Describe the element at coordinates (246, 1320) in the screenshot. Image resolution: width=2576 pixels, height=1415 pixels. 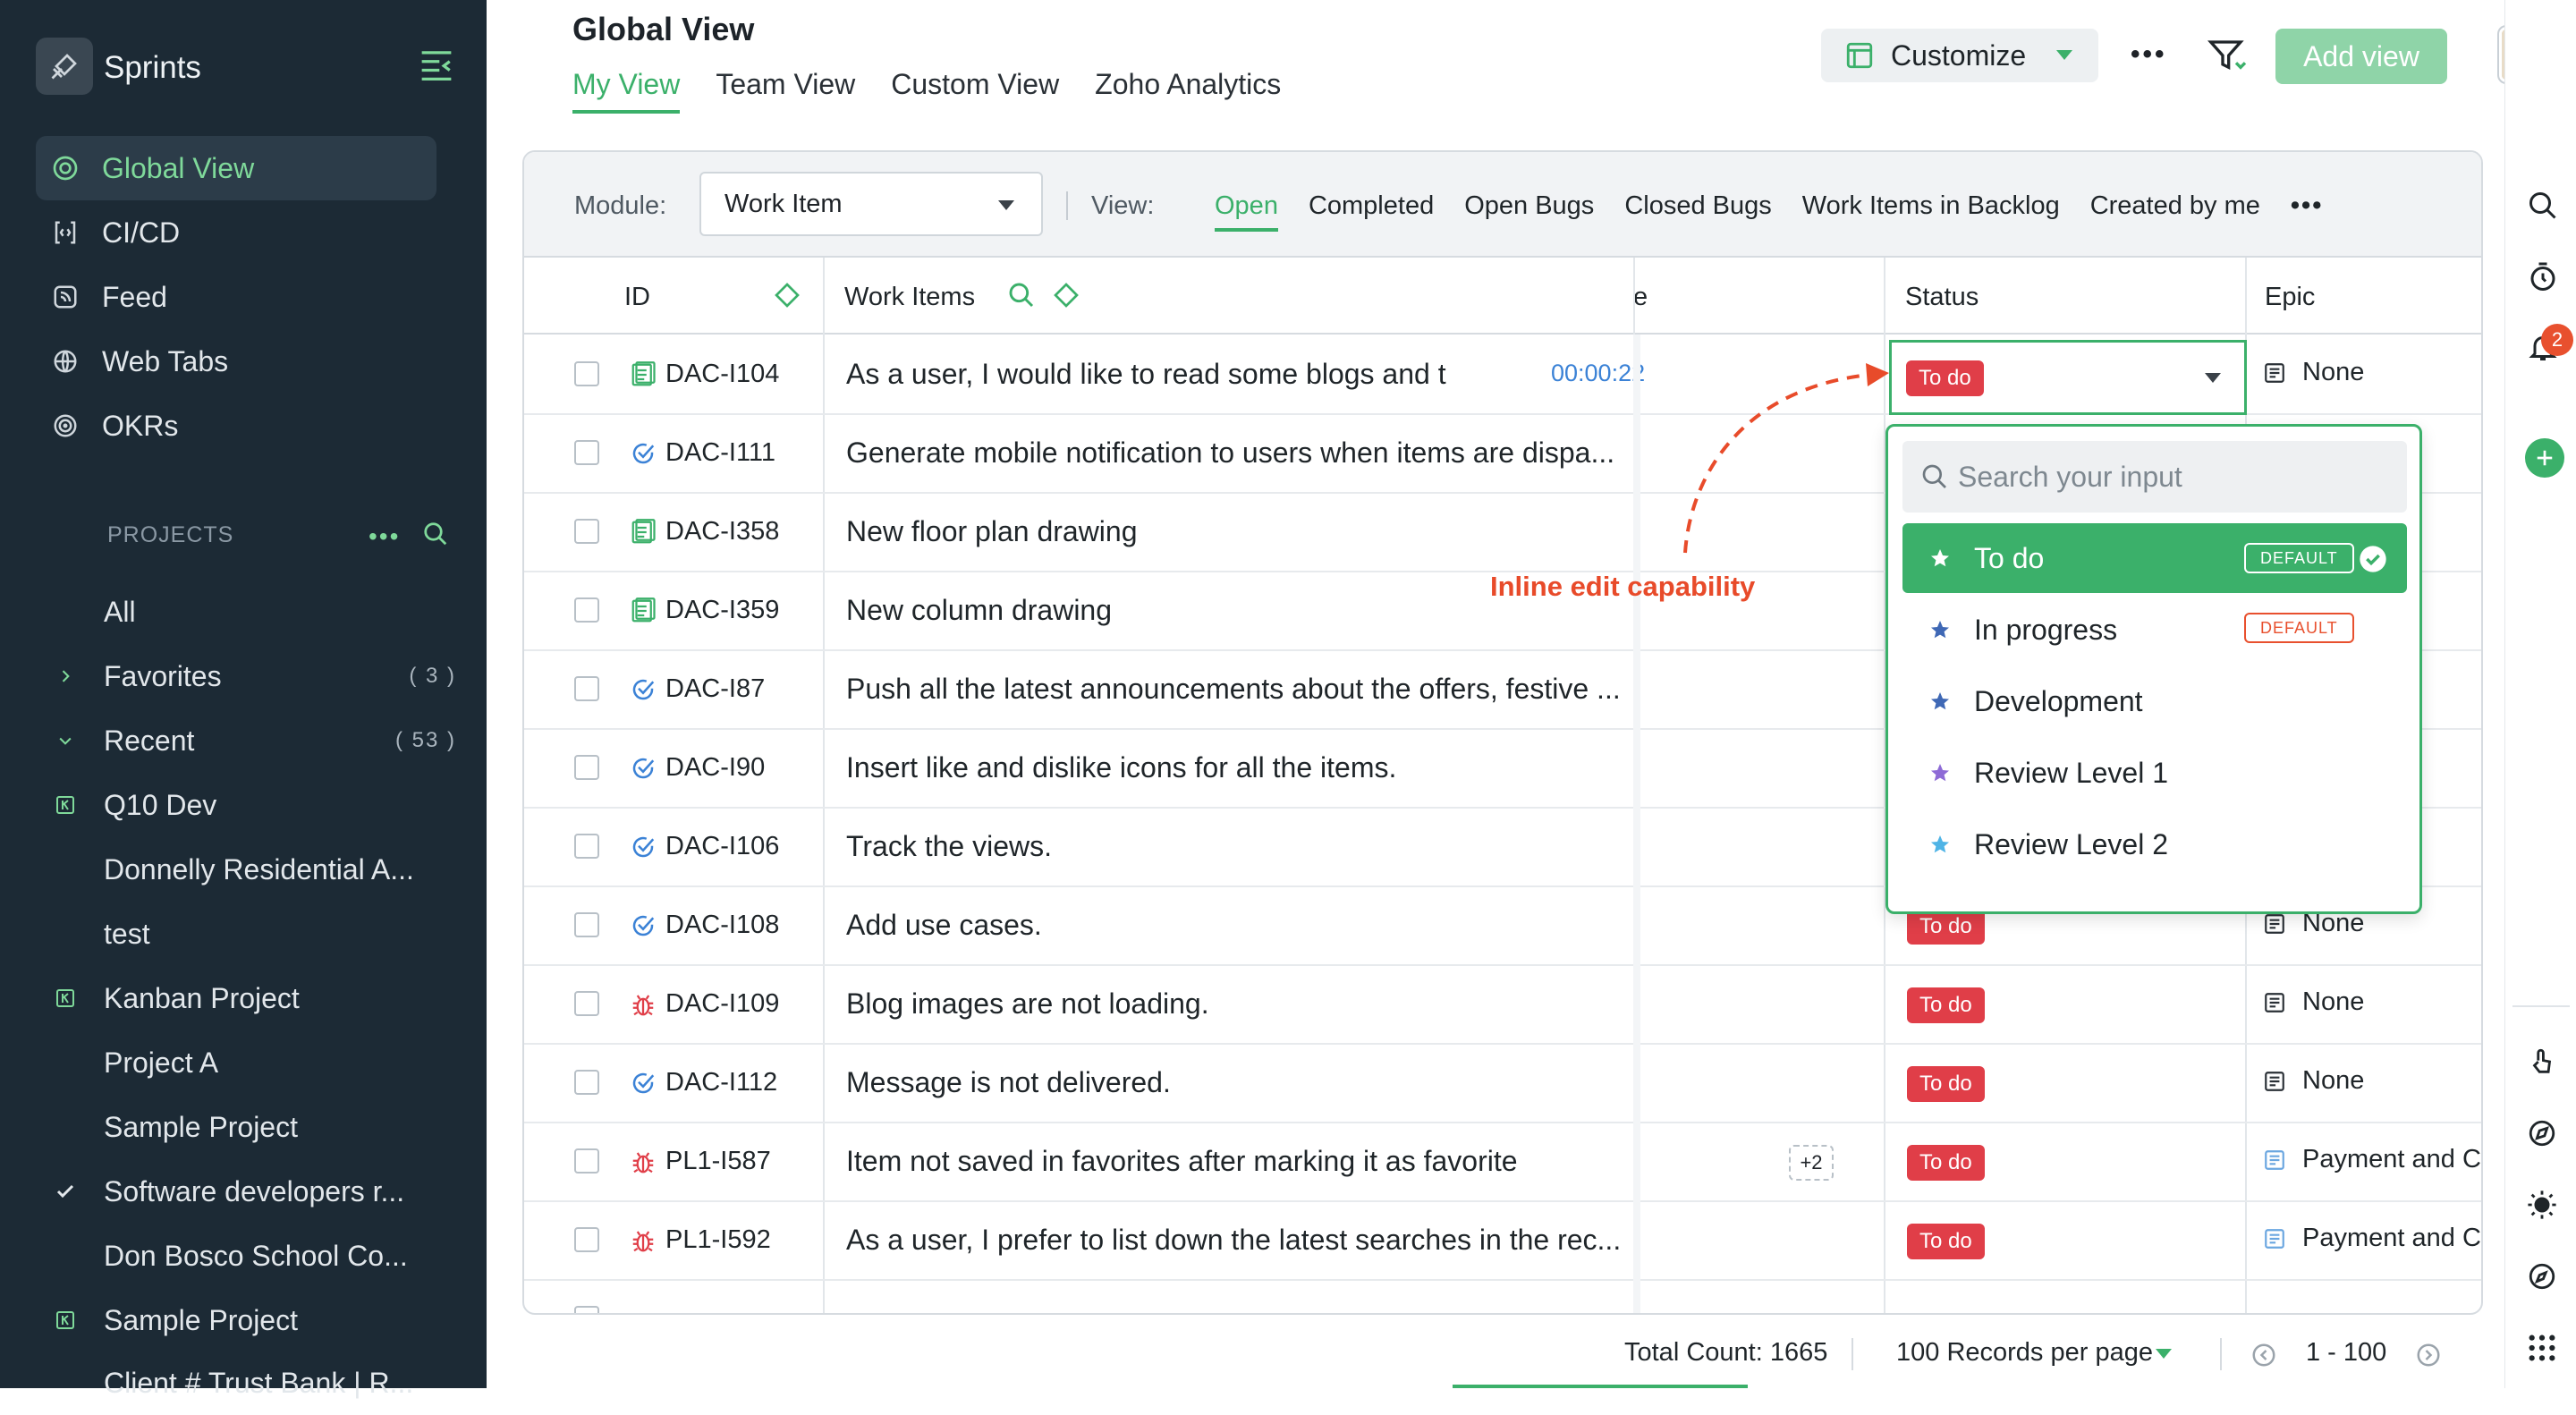
I see `project-sample-2: Sample Project` at that location.